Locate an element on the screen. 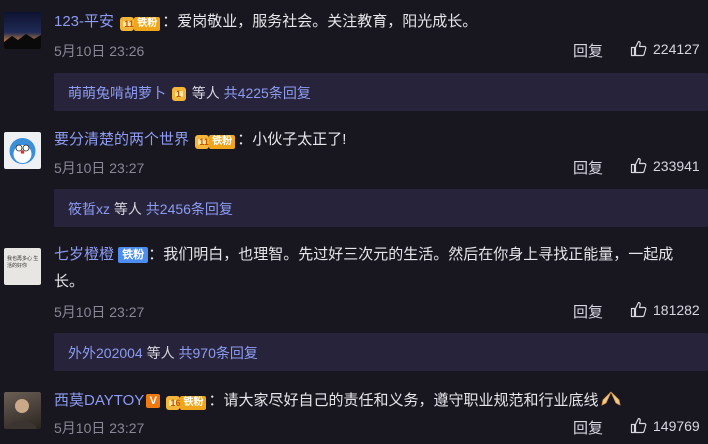 This screenshot has height=444, width=708. avatar-image: 我也再多心 生活的好你 is located at coordinates (23, 262).